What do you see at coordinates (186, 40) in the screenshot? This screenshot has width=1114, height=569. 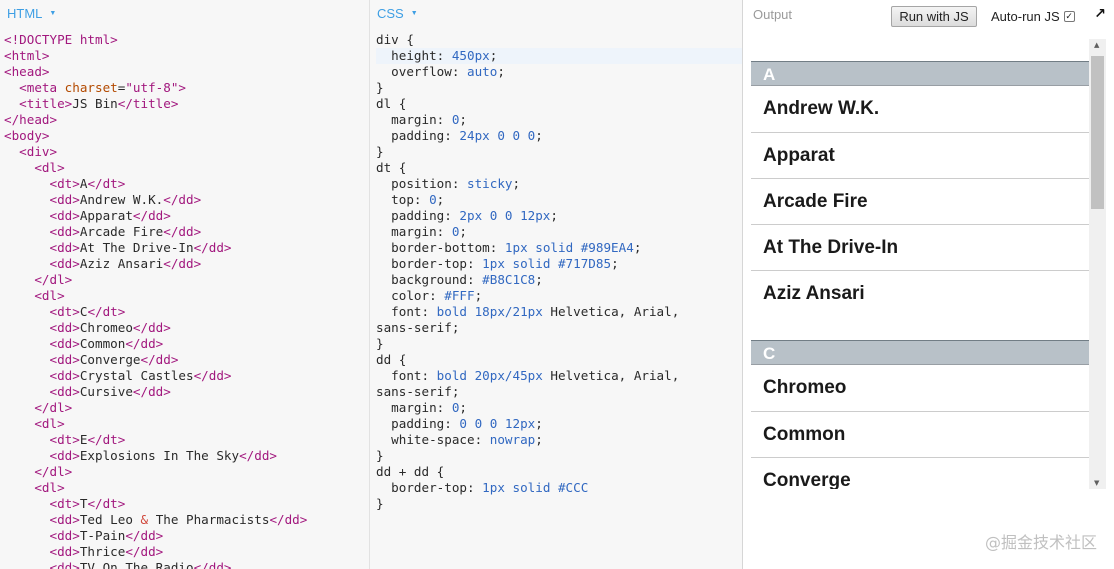 I see `code-line: <!DOCTYPE html>` at bounding box center [186, 40].